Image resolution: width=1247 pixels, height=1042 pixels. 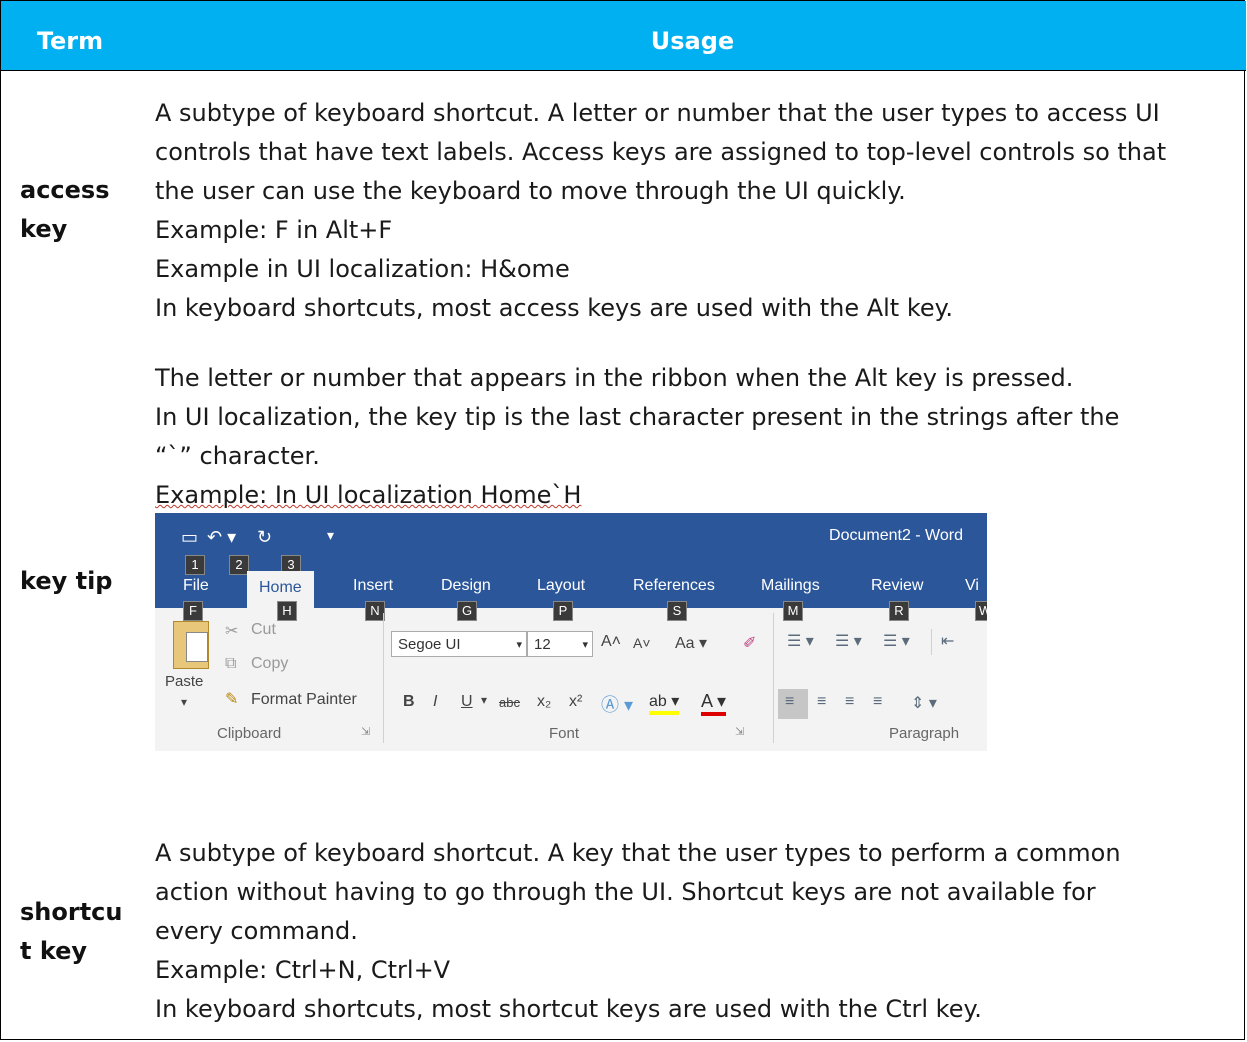 I want to click on bullets-icon: ☰ ▾, so click(x=800, y=641).